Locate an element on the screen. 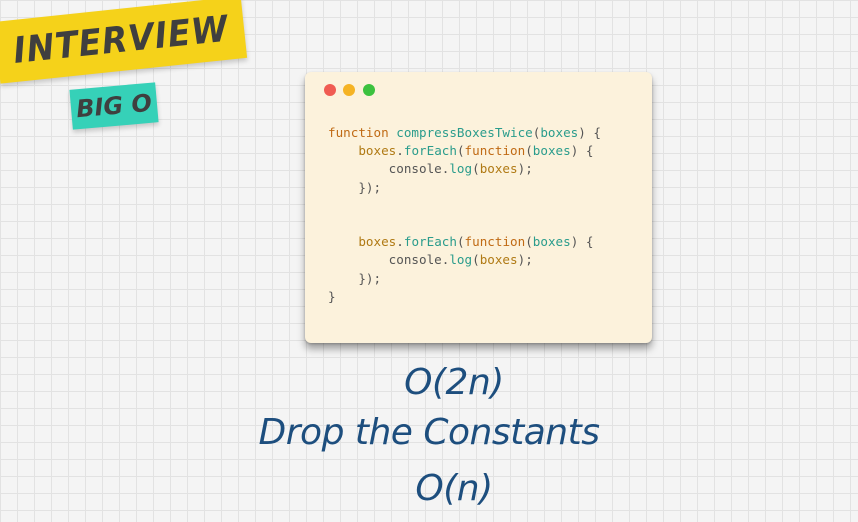  minimize-dot-icon is located at coordinates (349, 90).